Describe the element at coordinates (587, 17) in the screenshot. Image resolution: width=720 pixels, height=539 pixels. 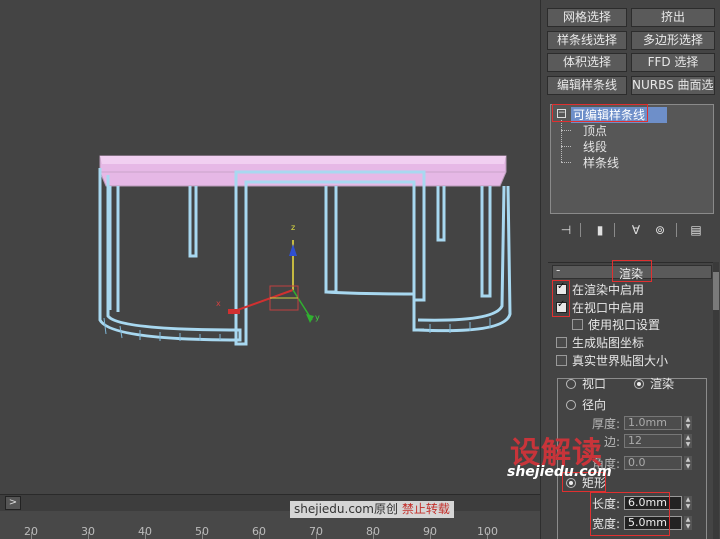
I see `mesh-select-button: 网格选择` at that location.